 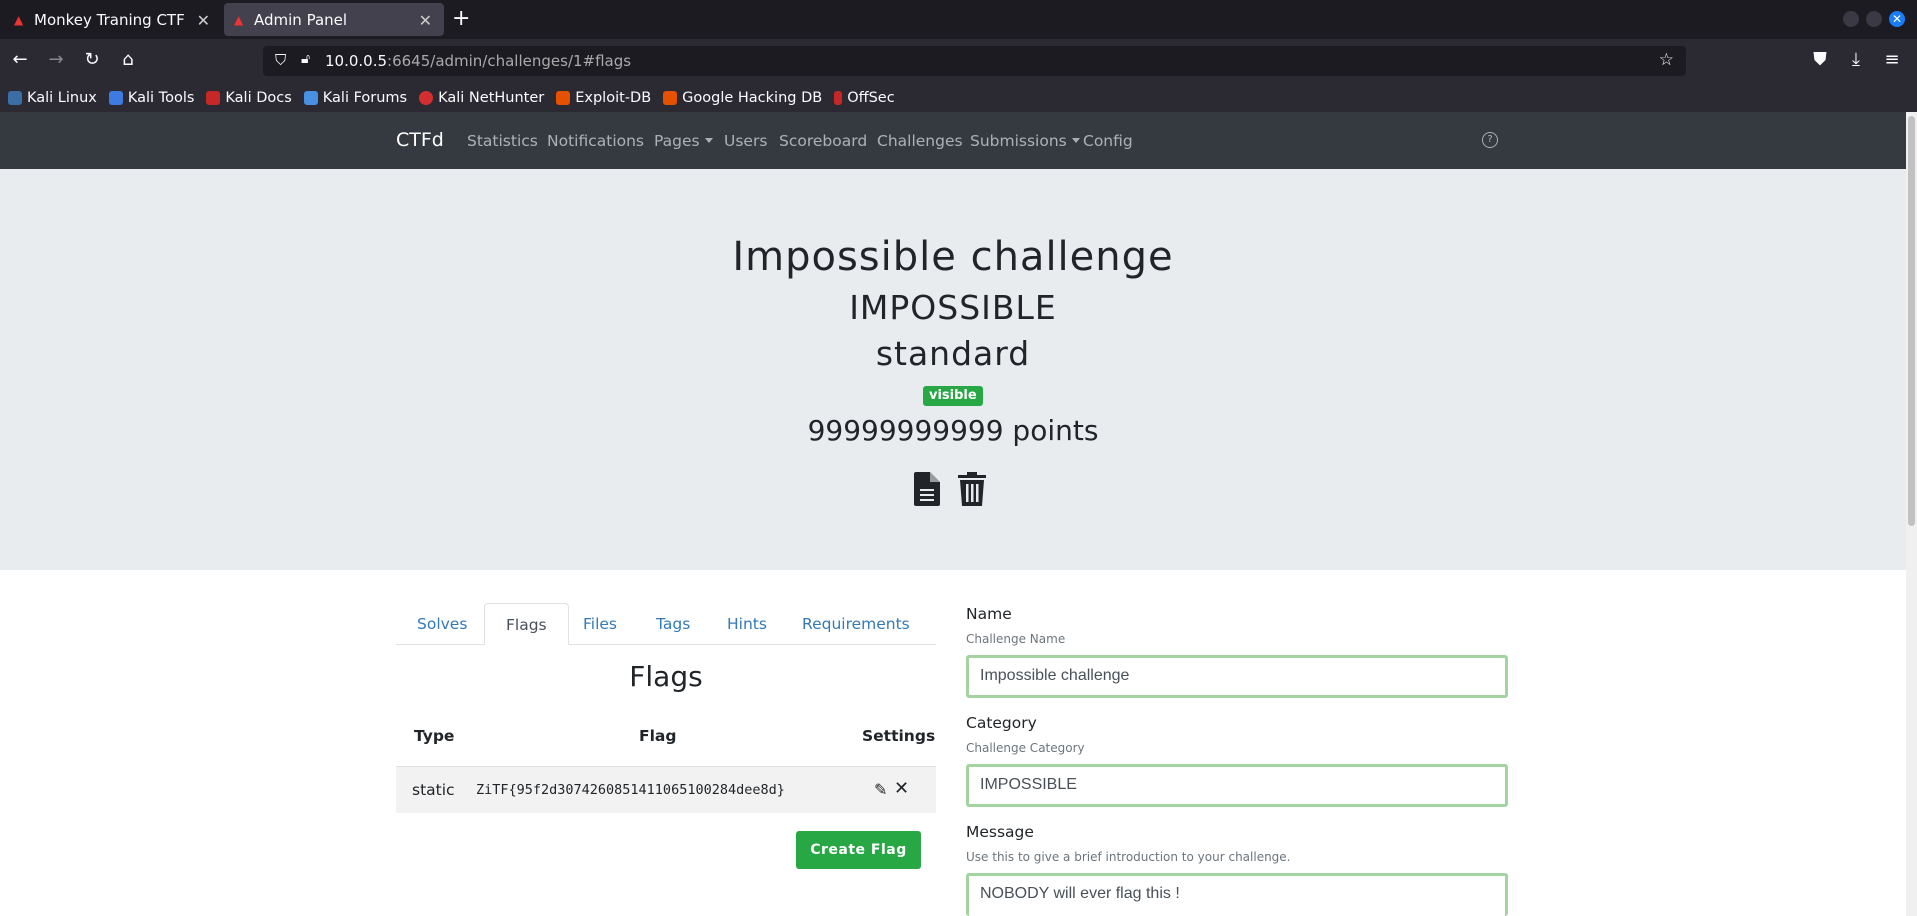 I want to click on document-icon, so click(x=927, y=489).